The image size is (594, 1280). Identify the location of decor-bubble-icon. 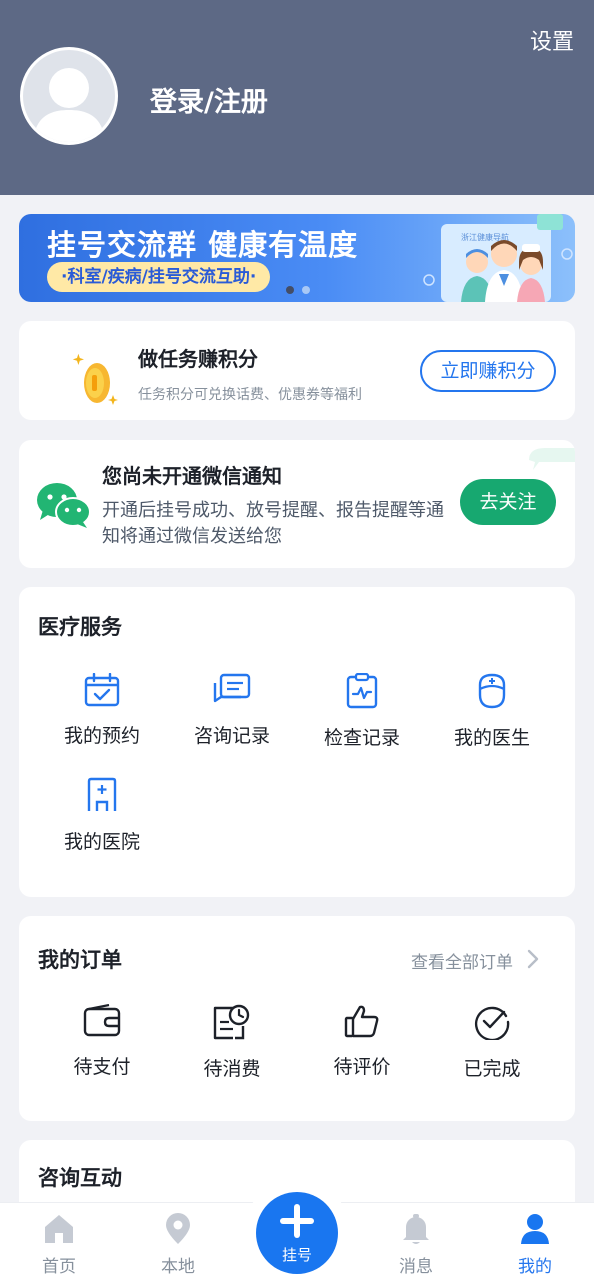
(552, 459).